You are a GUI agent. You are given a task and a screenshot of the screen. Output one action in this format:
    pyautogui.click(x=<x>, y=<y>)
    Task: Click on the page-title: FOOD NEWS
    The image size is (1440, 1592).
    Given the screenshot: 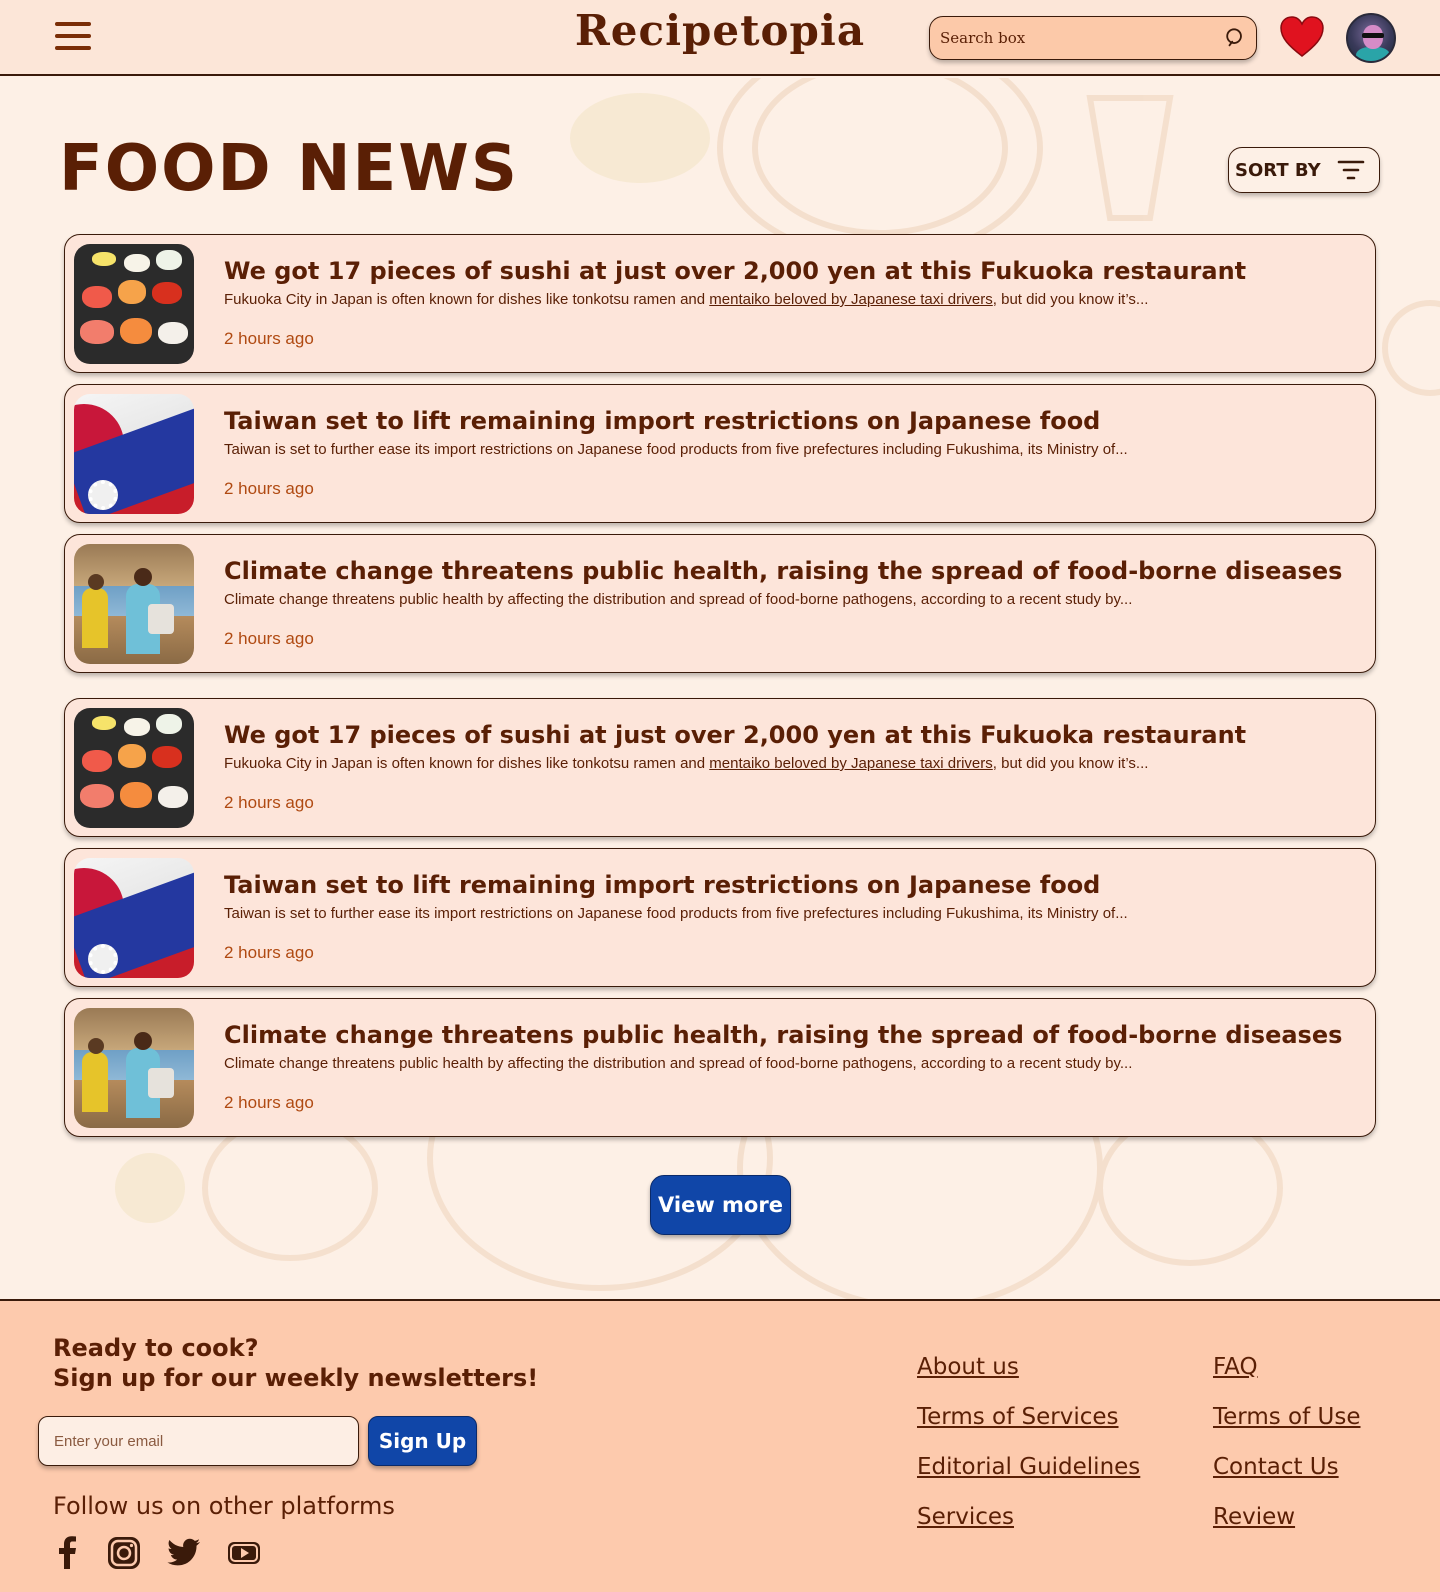 What is the action you would take?
    pyautogui.click(x=289, y=169)
    